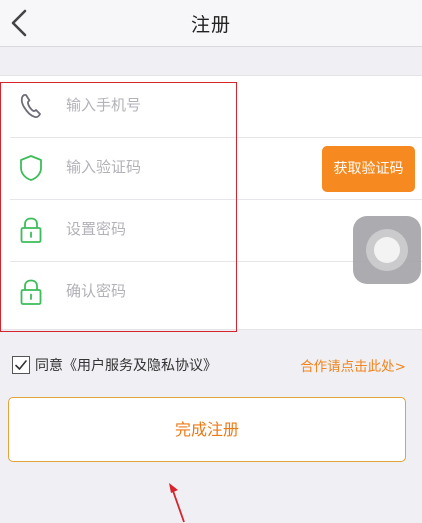 Image resolution: width=422 pixels, height=523 pixels. I want to click on page-title: 注册, so click(210, 25).